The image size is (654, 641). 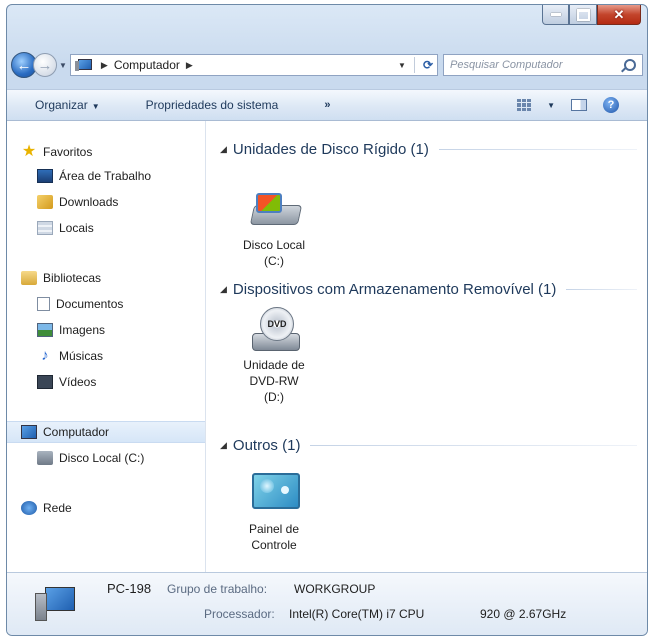 I want to click on group-title: Unidades de Disco Rígido (1), so click(x=330, y=149).